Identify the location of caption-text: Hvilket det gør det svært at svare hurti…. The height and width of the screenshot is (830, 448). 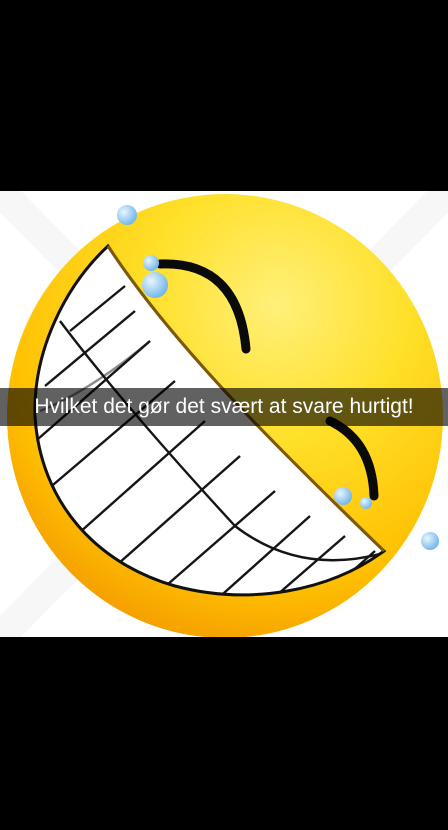
(224, 406).